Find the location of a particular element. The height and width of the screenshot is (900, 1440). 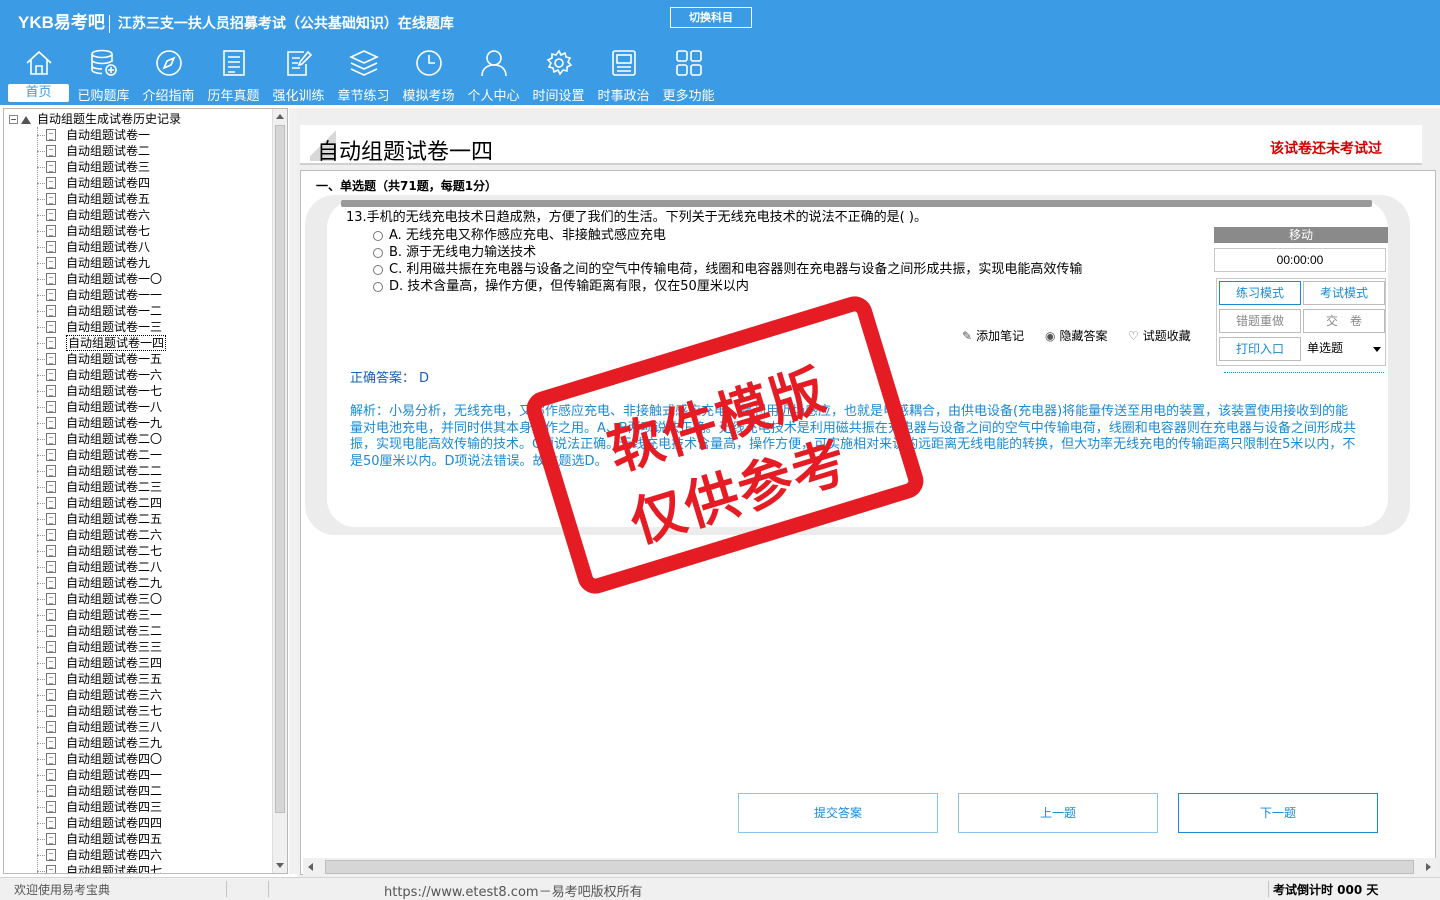

tree-scrollbar is located at coordinates (279, 491).